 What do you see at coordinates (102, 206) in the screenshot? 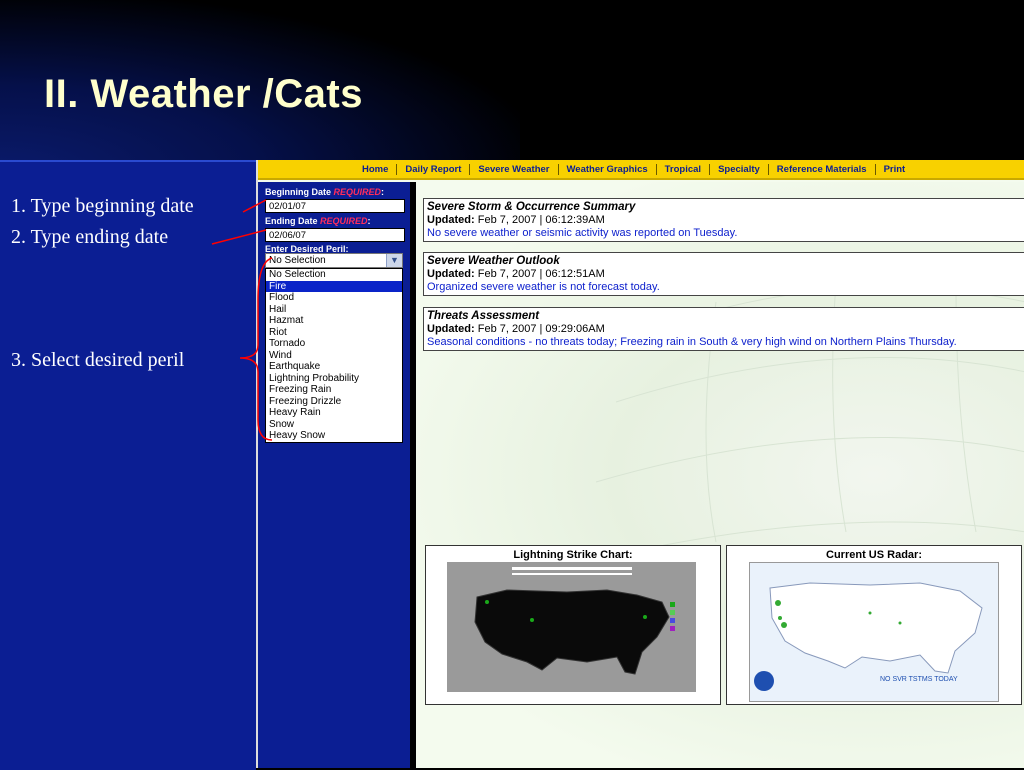
I see `instruction-step-1: 1. Type beginning date` at bounding box center [102, 206].